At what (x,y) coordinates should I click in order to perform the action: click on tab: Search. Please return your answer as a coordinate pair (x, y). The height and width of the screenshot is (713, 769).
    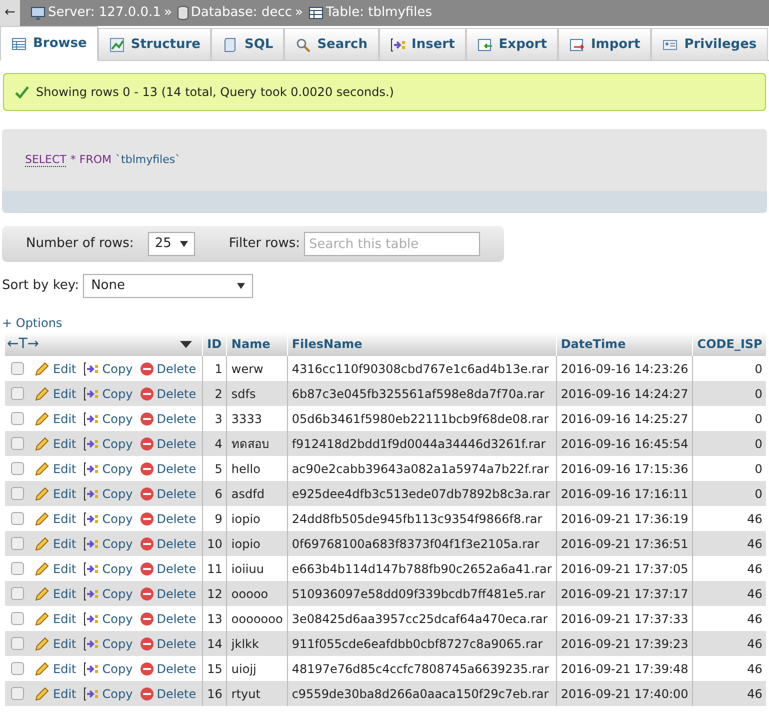
    Looking at the image, I should click on (331, 44).